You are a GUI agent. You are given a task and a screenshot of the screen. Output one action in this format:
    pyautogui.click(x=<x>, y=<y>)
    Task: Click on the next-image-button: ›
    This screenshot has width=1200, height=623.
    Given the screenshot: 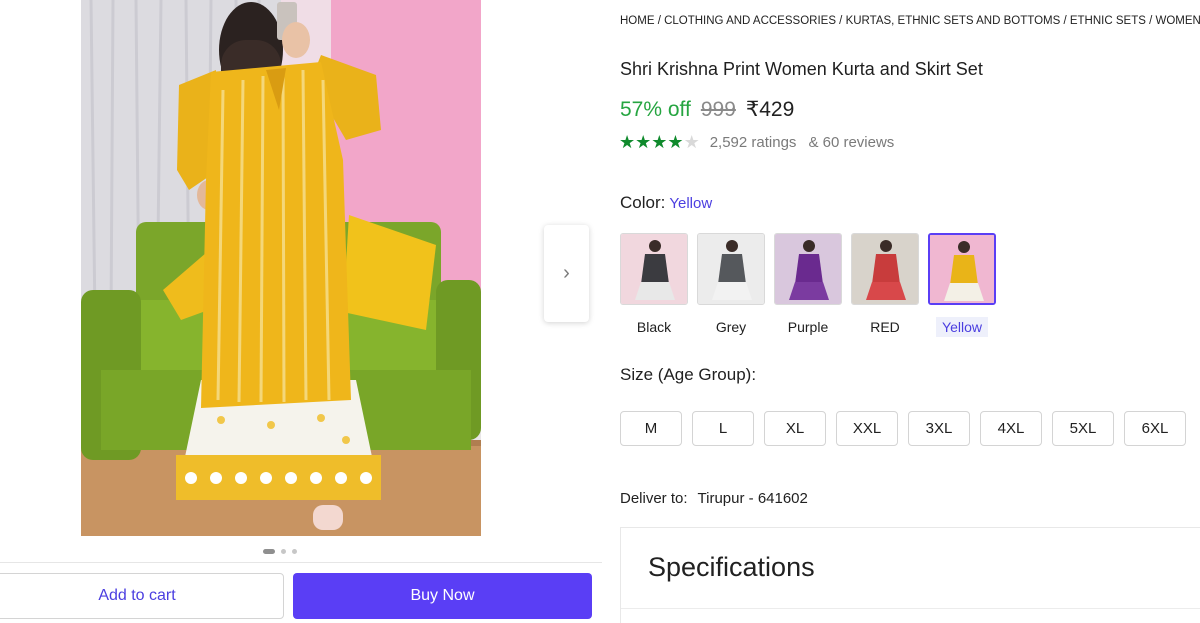 What is the action you would take?
    pyautogui.click(x=566, y=273)
    